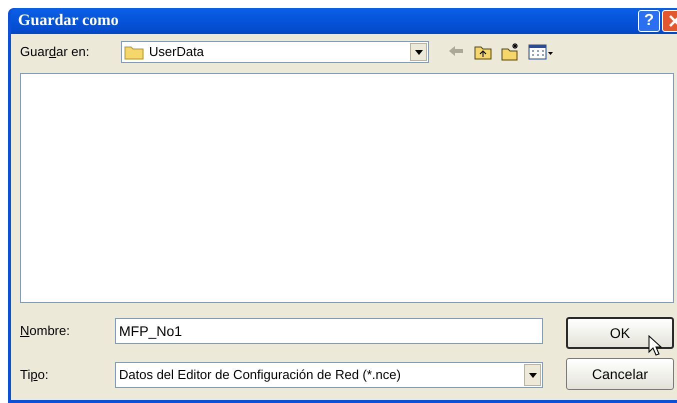 Image resolution: width=677 pixels, height=403 pixels. What do you see at coordinates (177, 52) in the screenshot?
I see `location-value: UserData` at bounding box center [177, 52].